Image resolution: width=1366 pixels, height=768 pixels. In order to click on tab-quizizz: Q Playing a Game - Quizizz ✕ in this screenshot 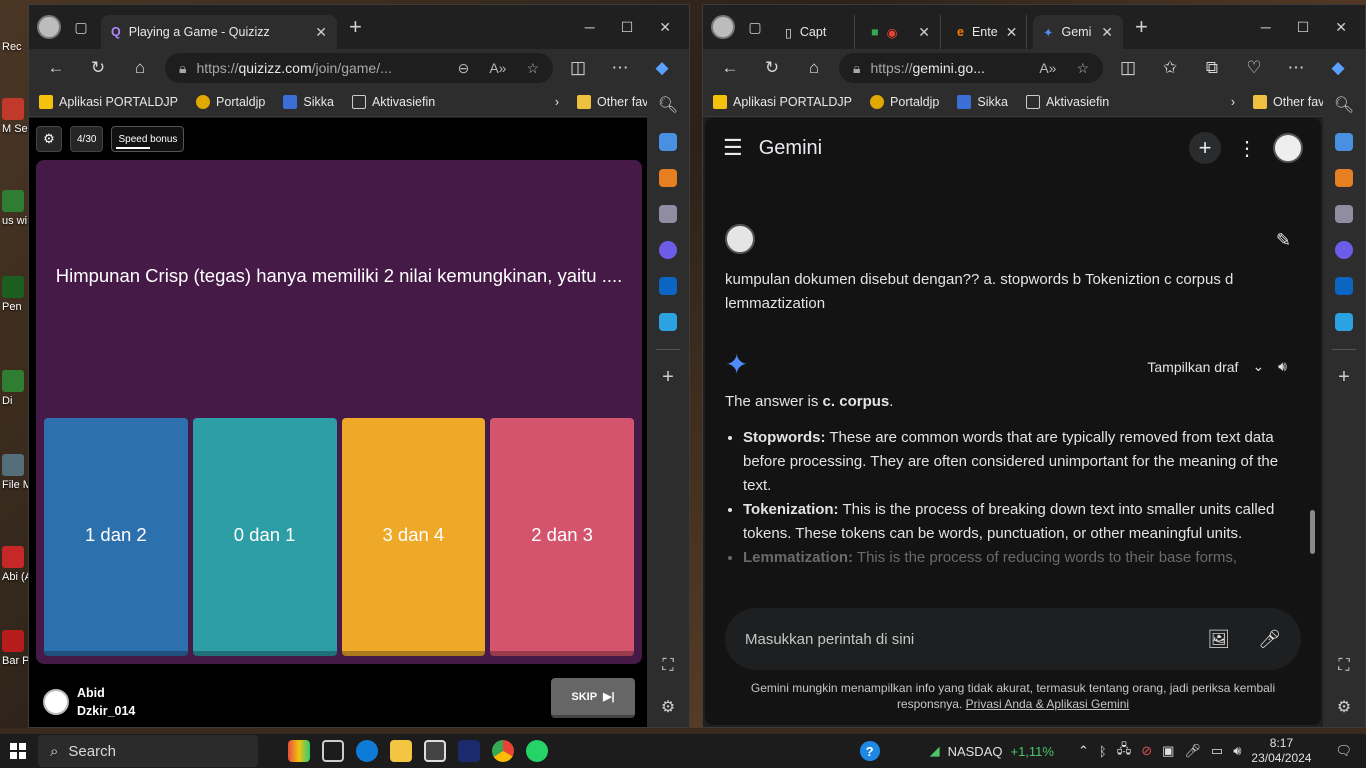, I will do `click(219, 32)`.